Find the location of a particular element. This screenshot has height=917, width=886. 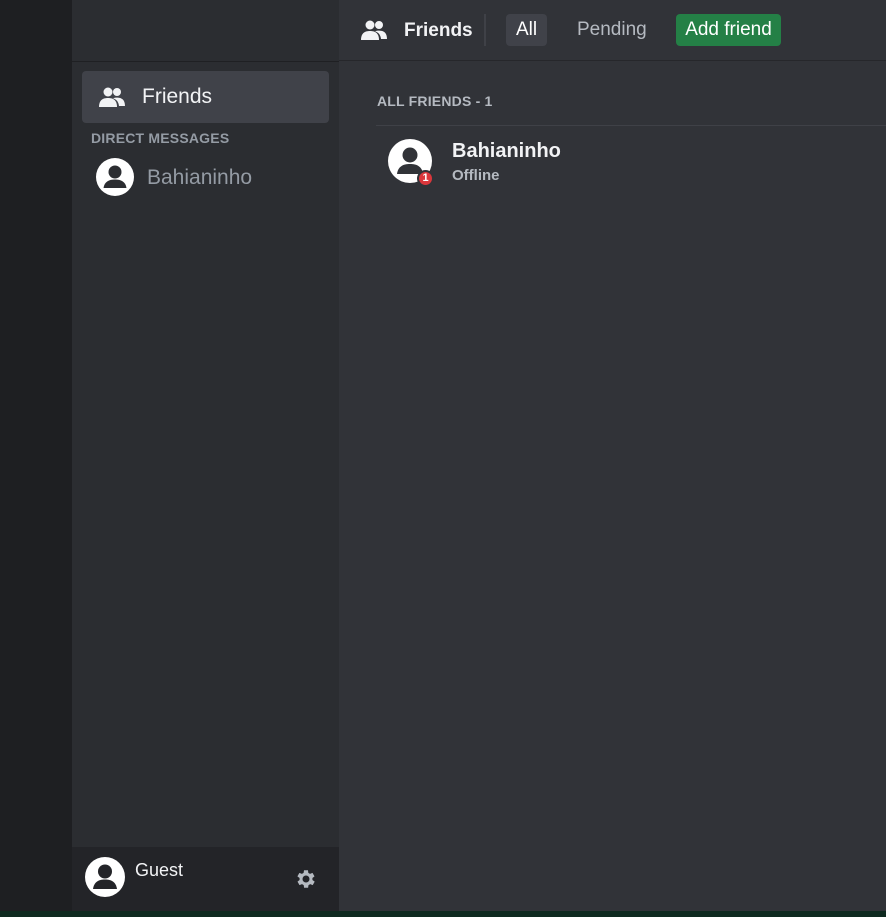

sidebar-item-label: Friends is located at coordinates (177, 96).